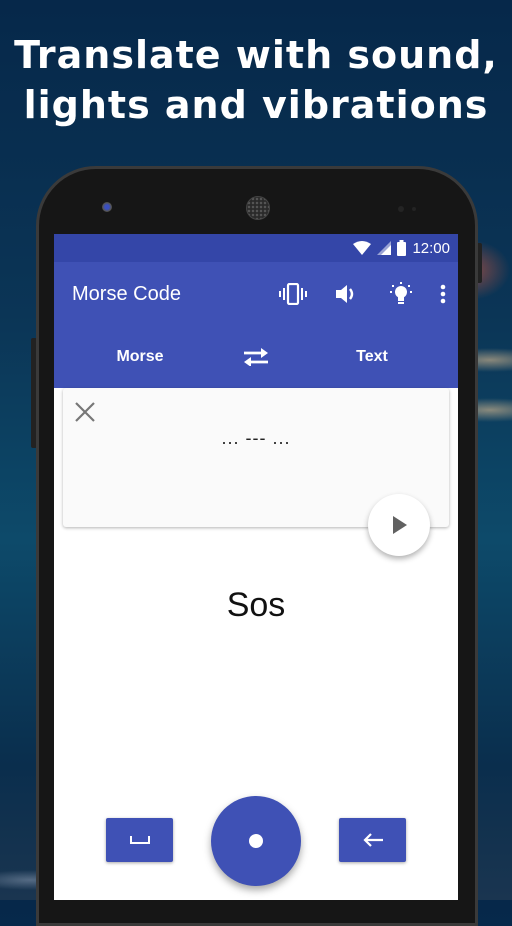 The image size is (512, 926). What do you see at coordinates (258, 208) in the screenshot?
I see `earpiece-speaker` at bounding box center [258, 208].